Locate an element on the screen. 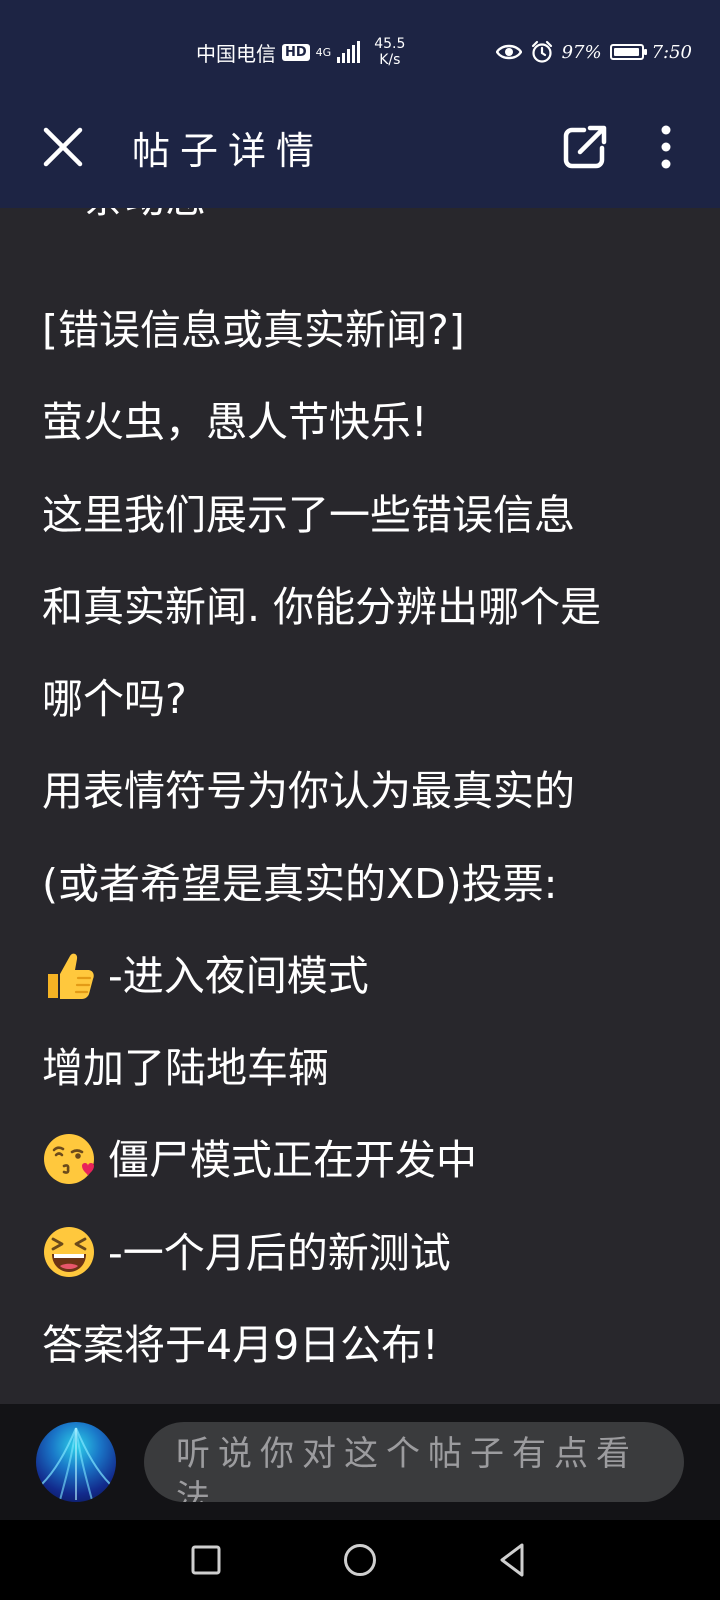  home-button is located at coordinates (360, 1560).